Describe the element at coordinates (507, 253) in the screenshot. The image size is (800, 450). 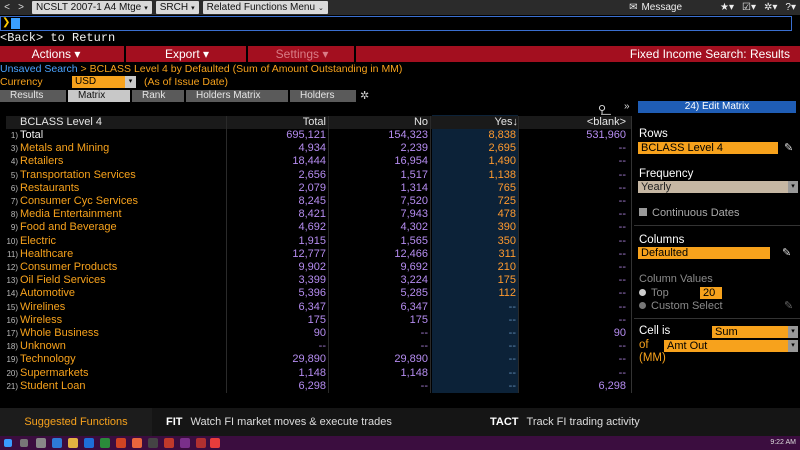
I see `cell-yes: 311` at that location.